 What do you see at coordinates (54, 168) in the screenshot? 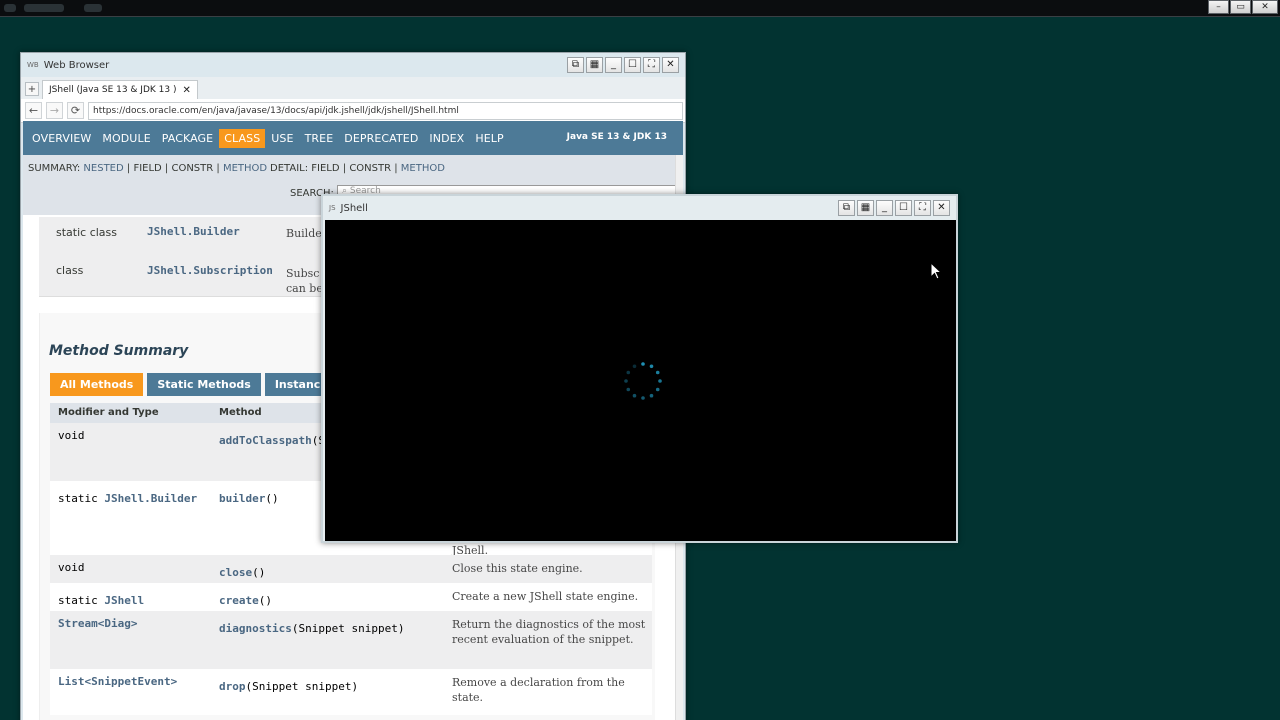
I see `summary-label: SUMMARY:` at bounding box center [54, 168].